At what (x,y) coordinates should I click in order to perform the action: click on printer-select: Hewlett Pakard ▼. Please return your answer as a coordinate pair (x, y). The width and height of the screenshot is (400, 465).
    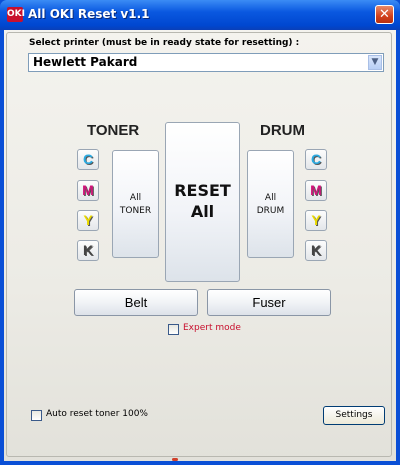
    Looking at the image, I should click on (206, 62).